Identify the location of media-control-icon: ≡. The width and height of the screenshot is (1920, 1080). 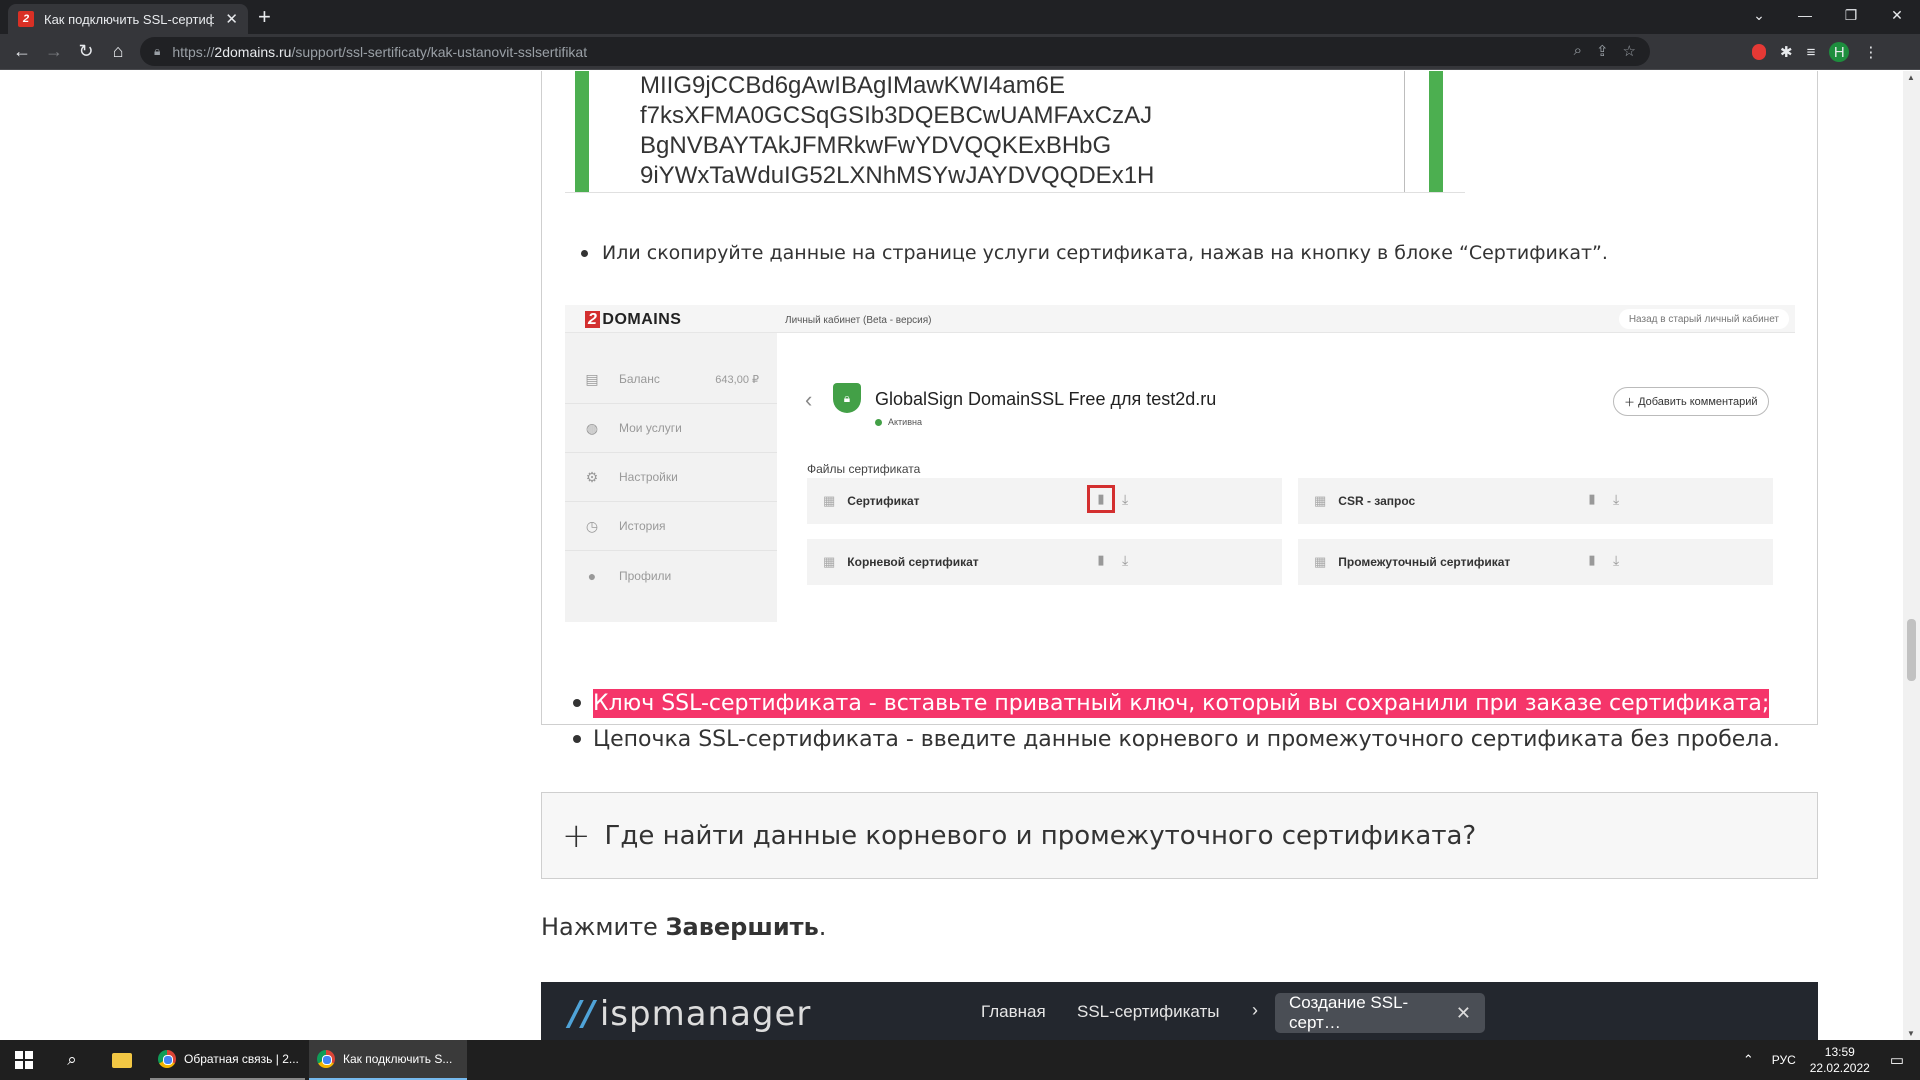
(1811, 52).